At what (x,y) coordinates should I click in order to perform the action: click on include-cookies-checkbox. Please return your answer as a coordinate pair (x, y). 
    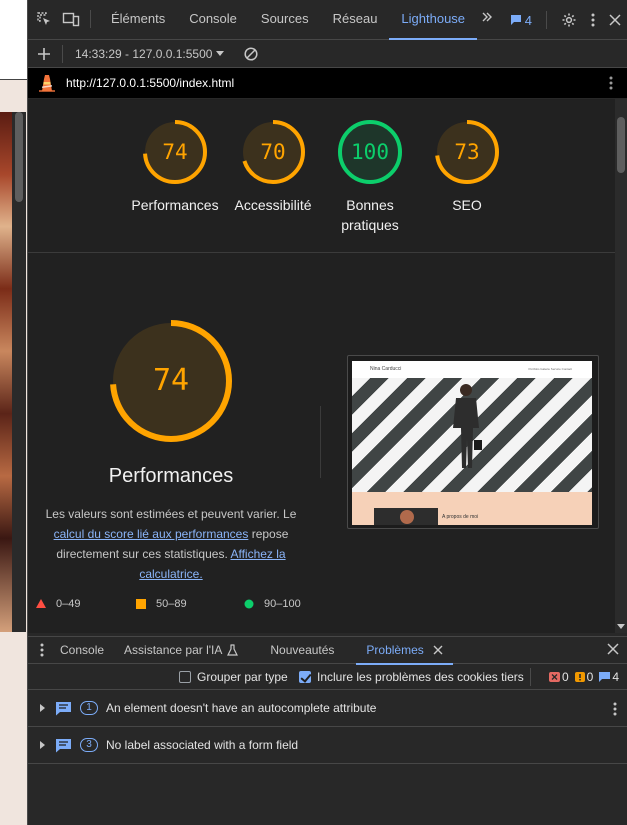
    Looking at the image, I should click on (305, 677).